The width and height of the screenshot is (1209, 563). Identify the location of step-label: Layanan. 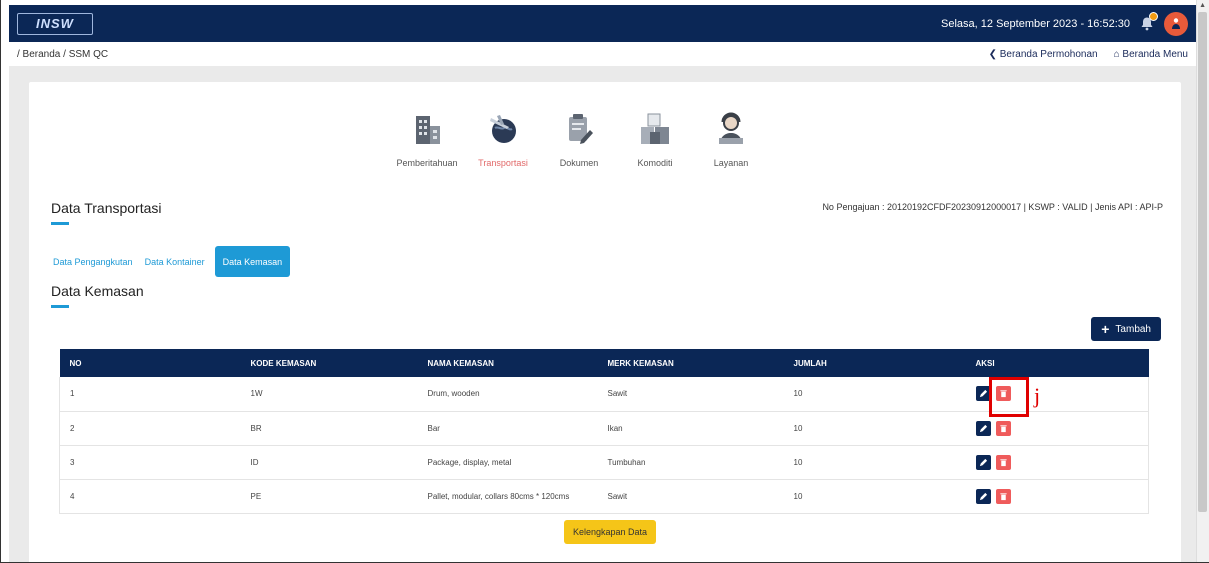
(731, 163).